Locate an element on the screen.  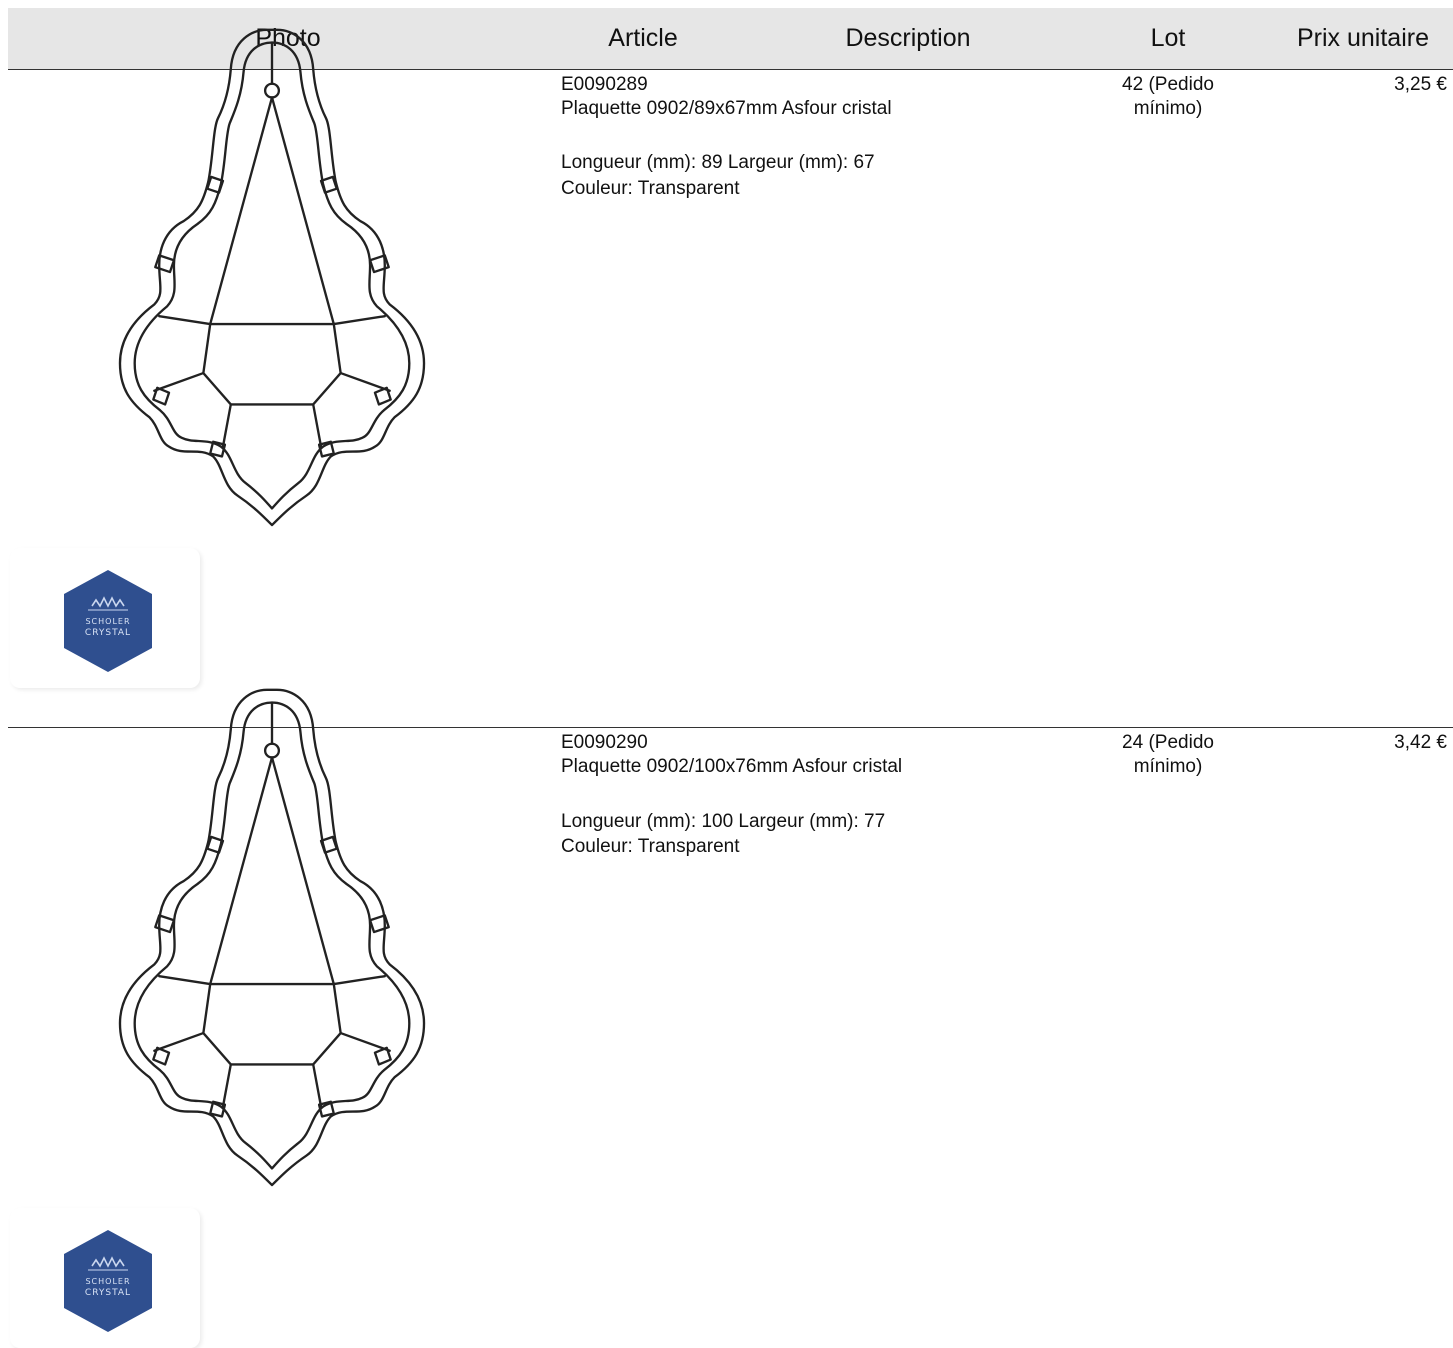
article-code: E0090290 is located at coordinates (604, 742).